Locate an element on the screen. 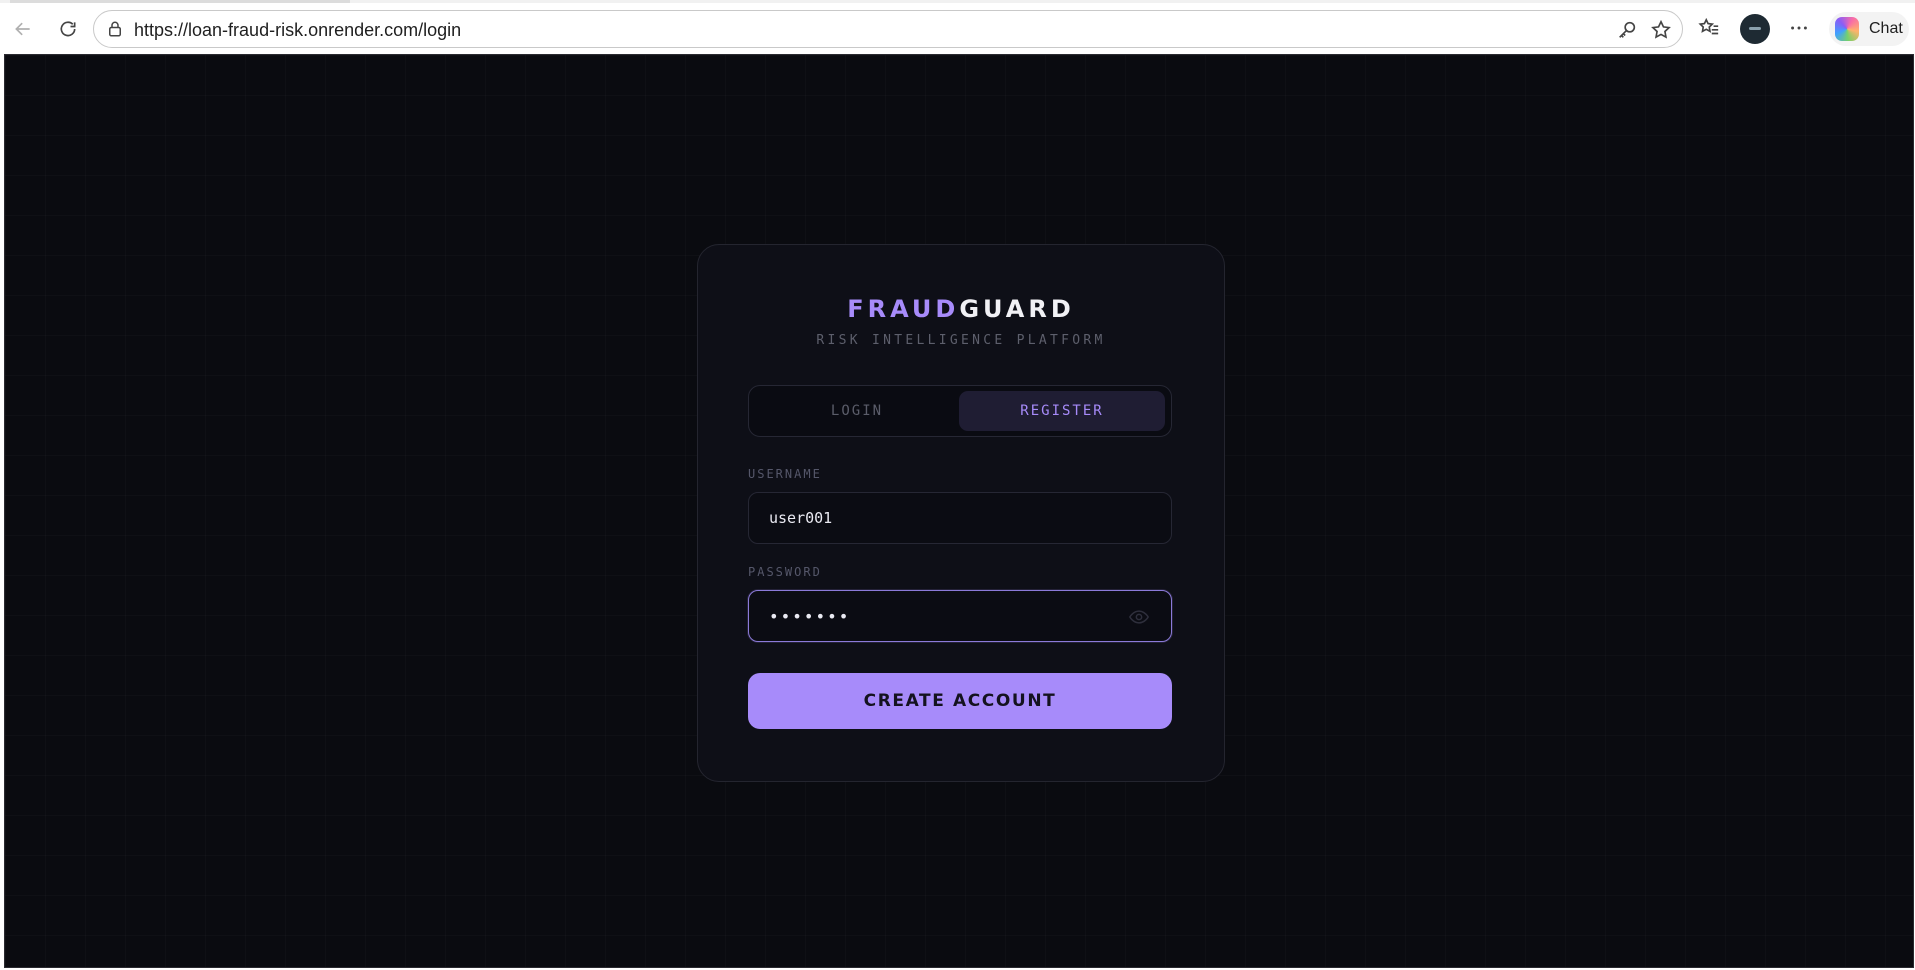 This screenshot has height=970, width=1915. copilot-icon is located at coordinates (1847, 29).